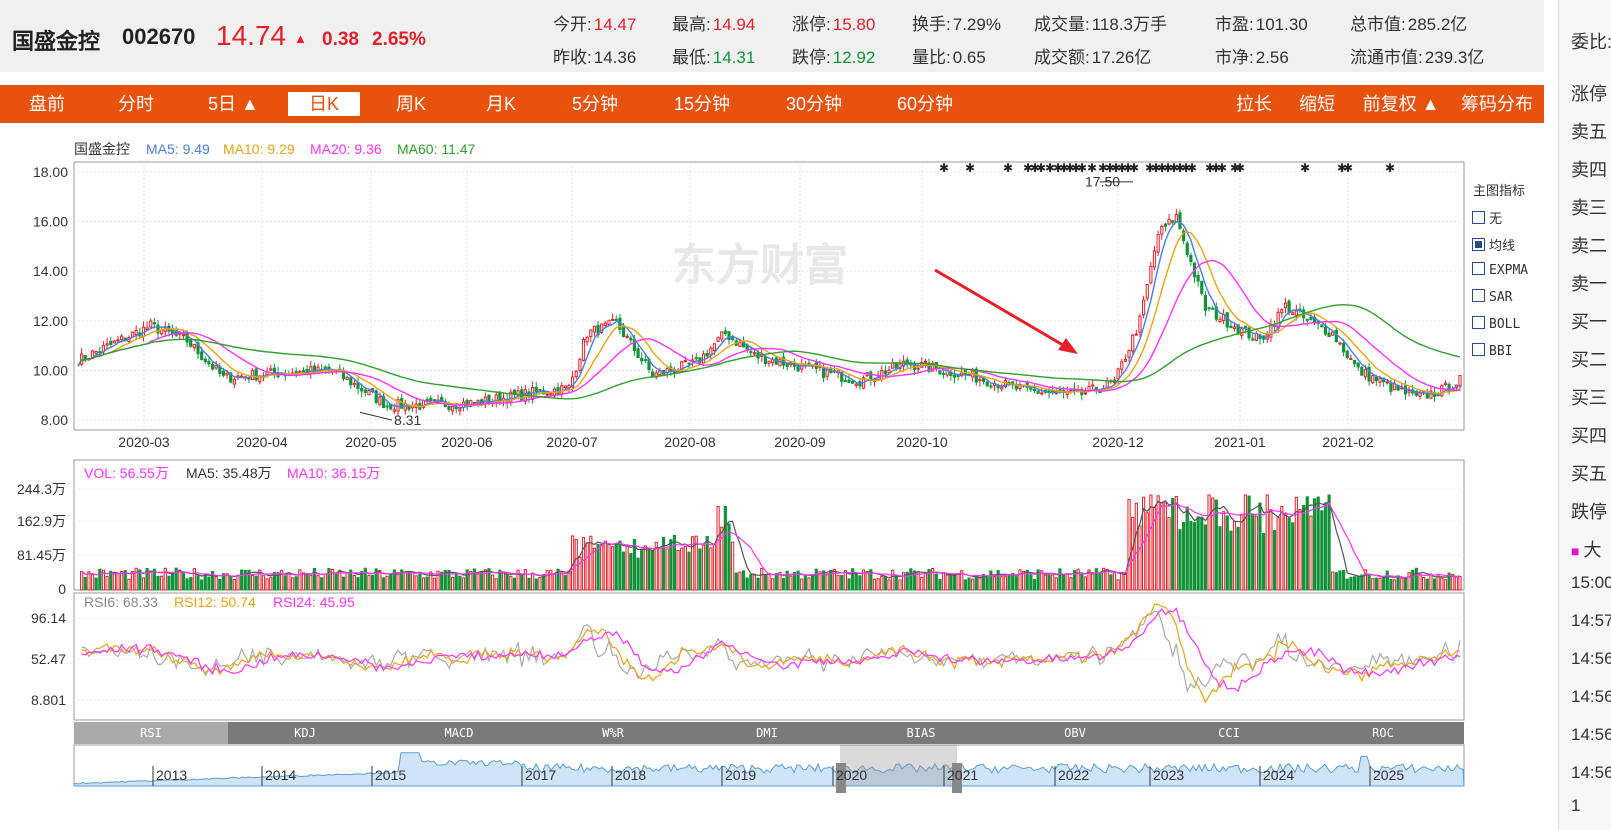 This screenshot has width=1611, height=830. Describe the element at coordinates (630, 775) in the screenshot. I see `navigator-year-label: 2018` at that location.